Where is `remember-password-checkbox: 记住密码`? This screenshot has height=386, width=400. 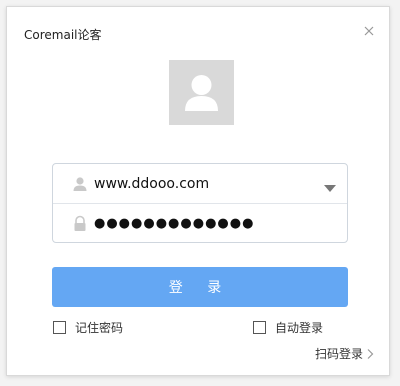
remember-password-checkbox: 记住密码 is located at coordinates (88, 327).